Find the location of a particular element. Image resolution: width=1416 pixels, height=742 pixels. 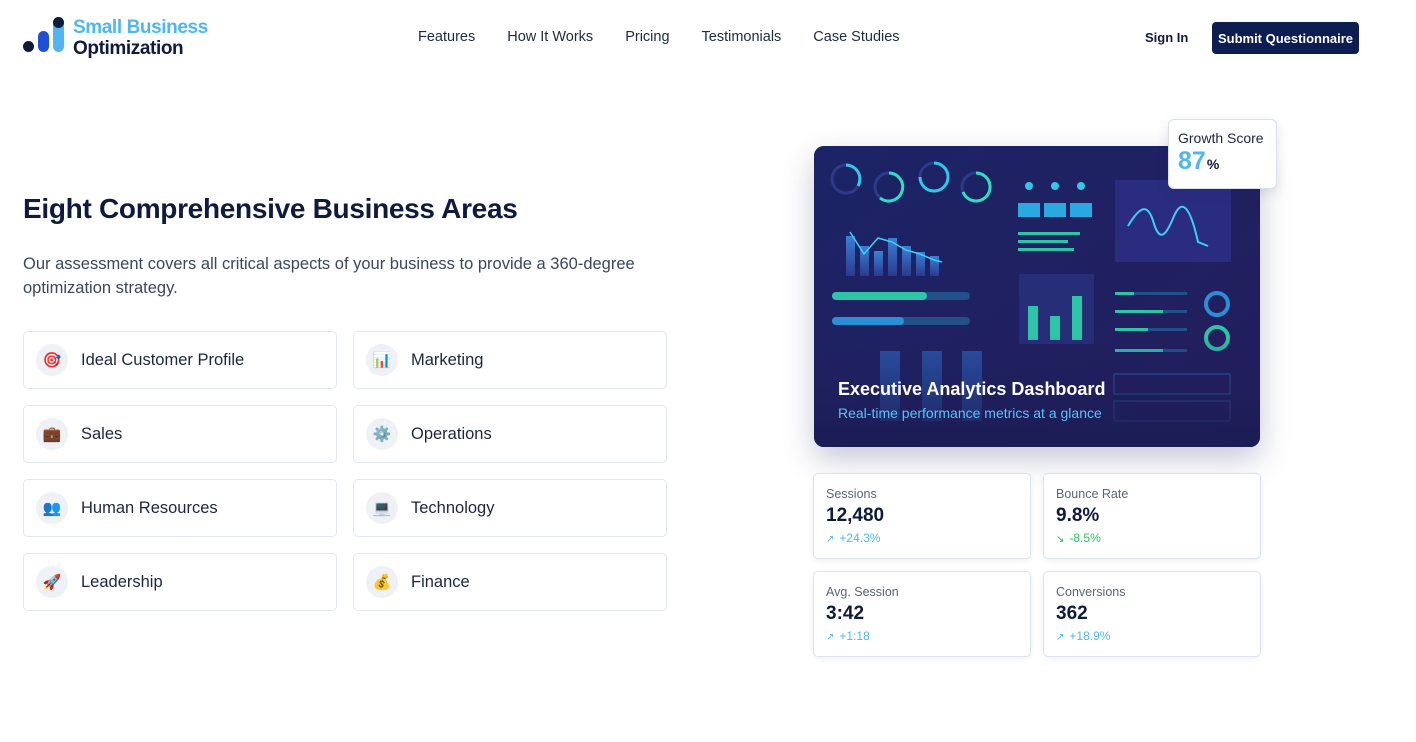

money-bag-icon: 💰 is located at coordinates (382, 582).